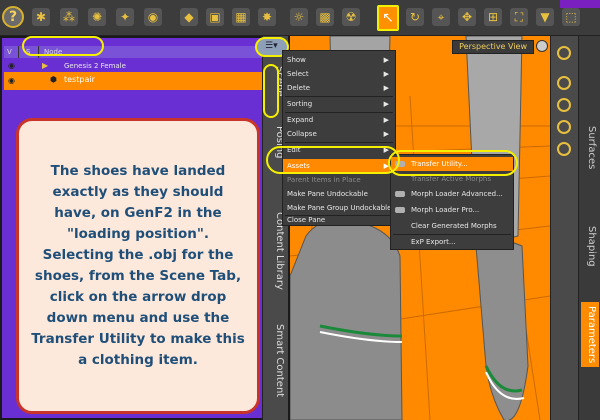 This screenshot has height=420, width=600. What do you see at coordinates (95, 66) in the screenshot?
I see `scene-row-label: Genesis 2 Female` at bounding box center [95, 66].